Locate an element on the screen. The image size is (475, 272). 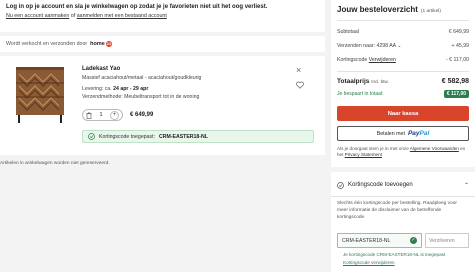
discount-label-group: Kortingscode Verwijderen is located at coordinates (366, 60).